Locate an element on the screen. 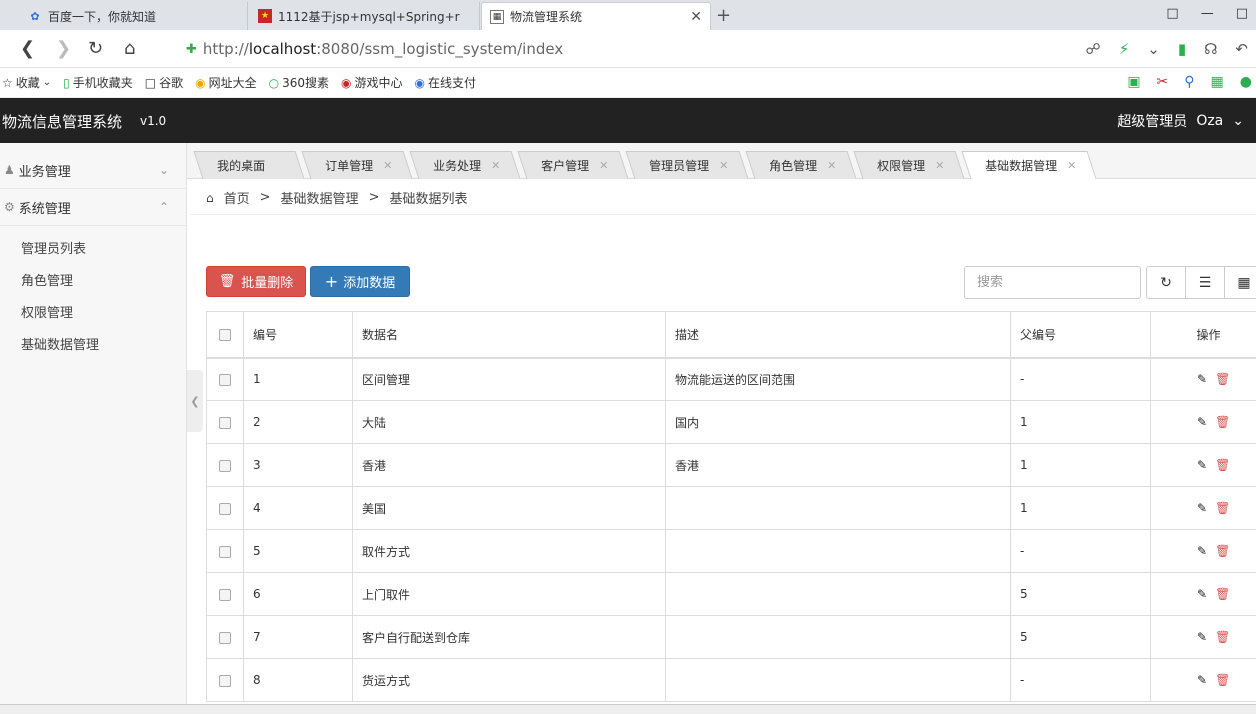 The height and width of the screenshot is (714, 1256). browser-tab-logistics: ▦ 物流管理系统 ✕ is located at coordinates (596, 16).